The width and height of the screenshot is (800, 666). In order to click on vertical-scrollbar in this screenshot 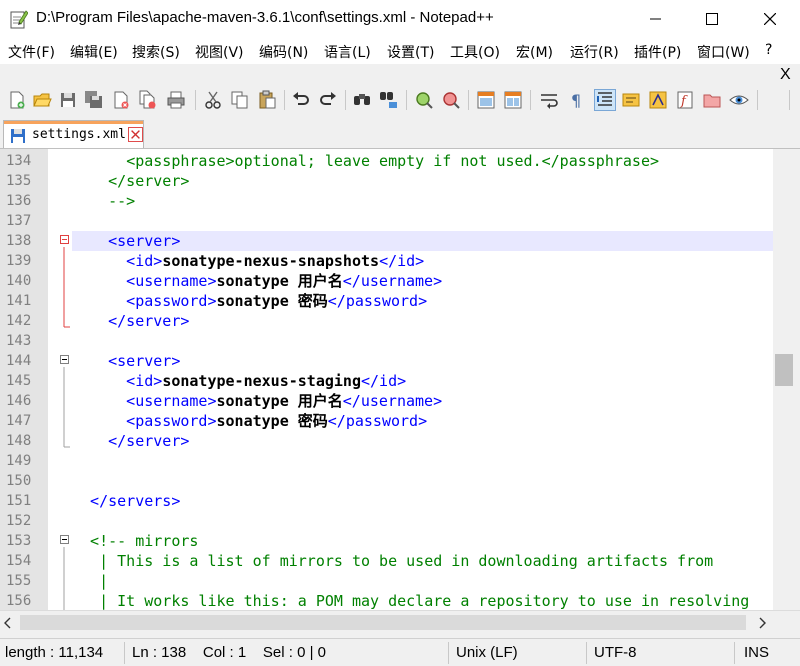, I will do `click(786, 380)`.